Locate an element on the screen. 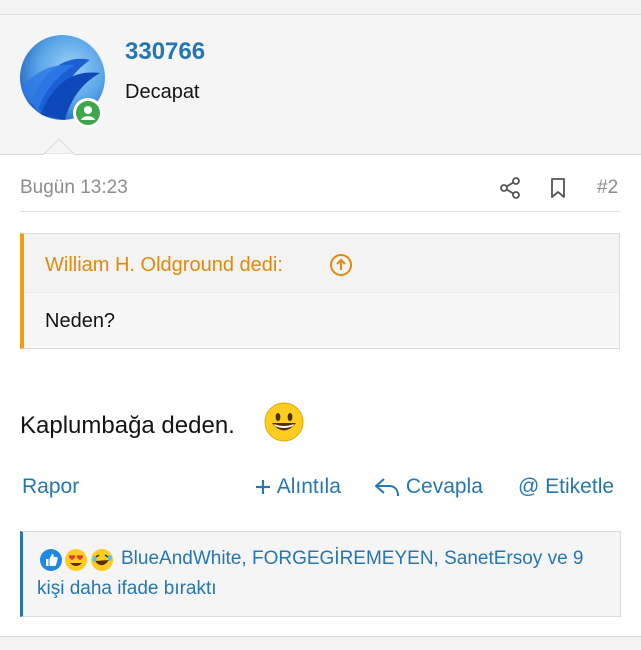 The width and height of the screenshot is (641, 650). online-status-badge is located at coordinates (88, 113).